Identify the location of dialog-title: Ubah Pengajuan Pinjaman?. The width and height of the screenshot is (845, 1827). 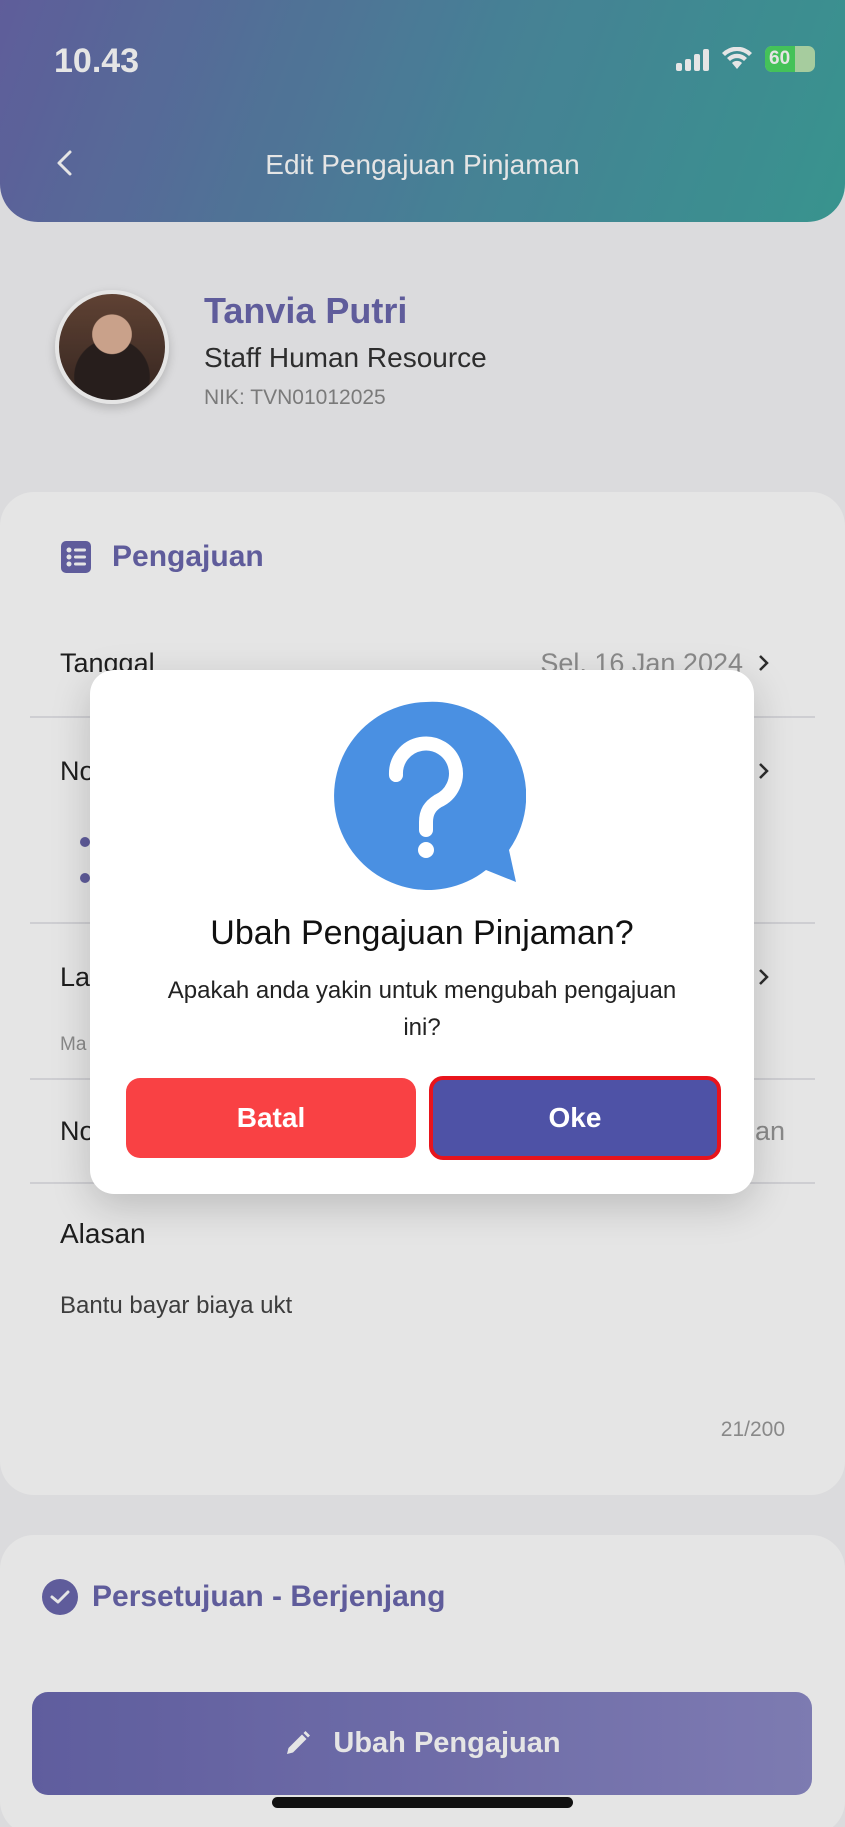
(422, 933).